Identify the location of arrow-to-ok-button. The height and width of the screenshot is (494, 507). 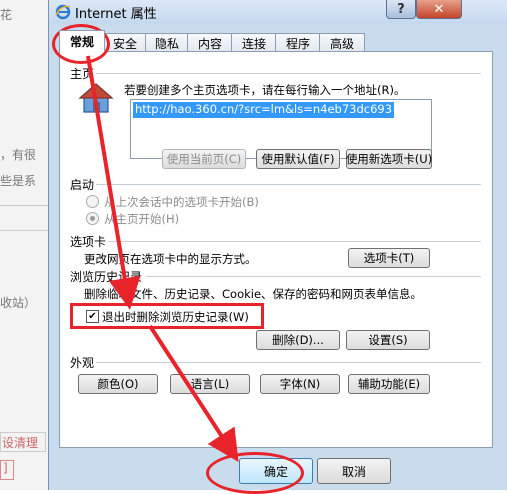
(193, 393).